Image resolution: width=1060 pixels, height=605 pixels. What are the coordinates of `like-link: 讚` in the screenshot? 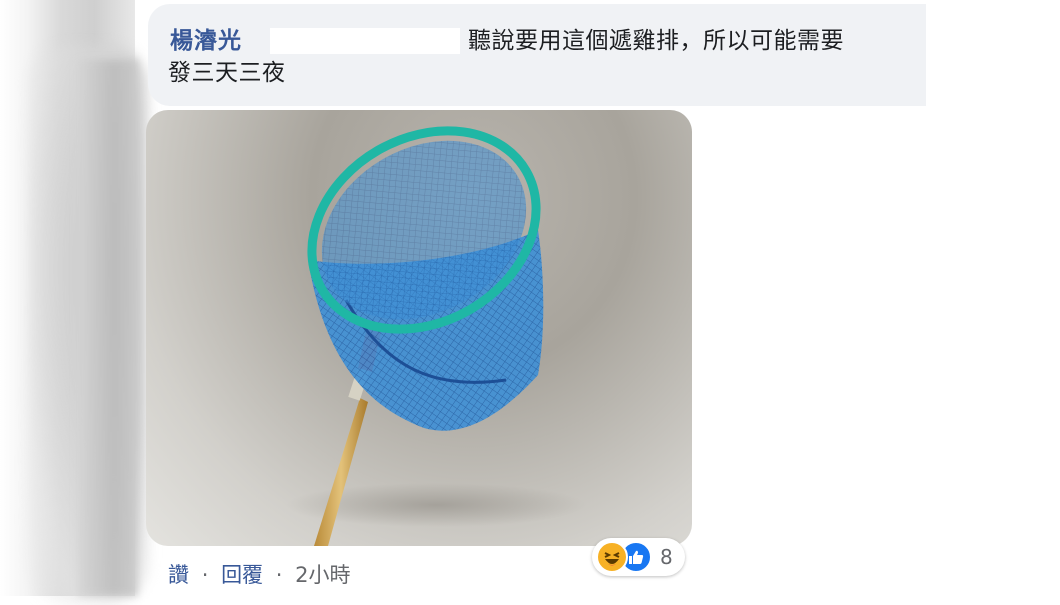 It's located at (178, 575).